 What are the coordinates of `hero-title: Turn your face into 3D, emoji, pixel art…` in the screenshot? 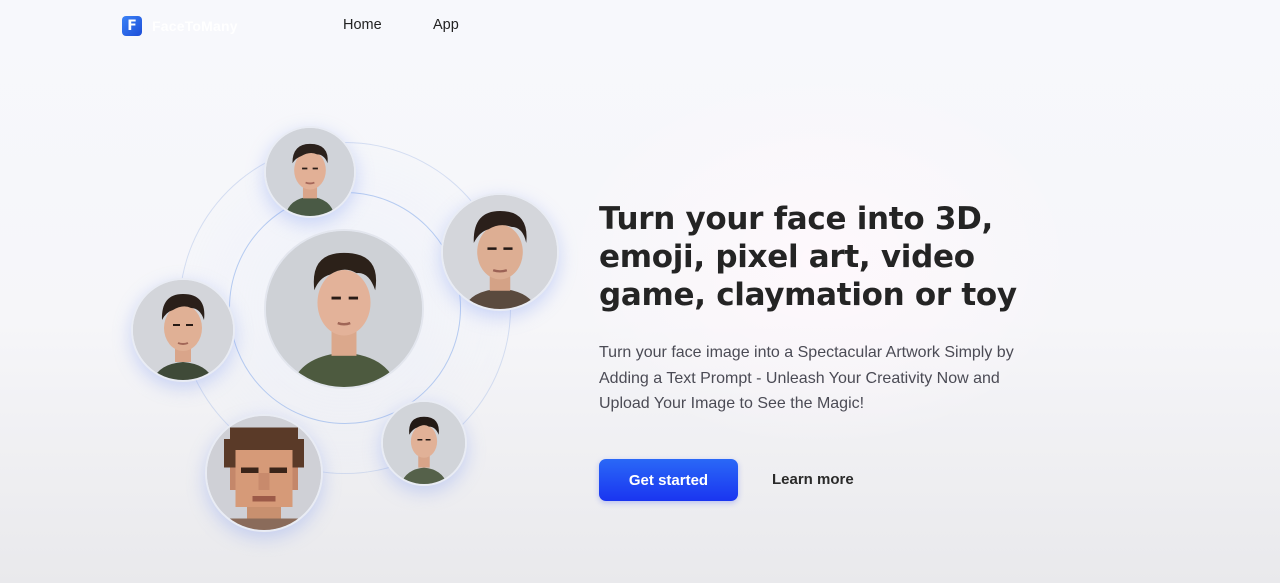 It's located at (808, 257).